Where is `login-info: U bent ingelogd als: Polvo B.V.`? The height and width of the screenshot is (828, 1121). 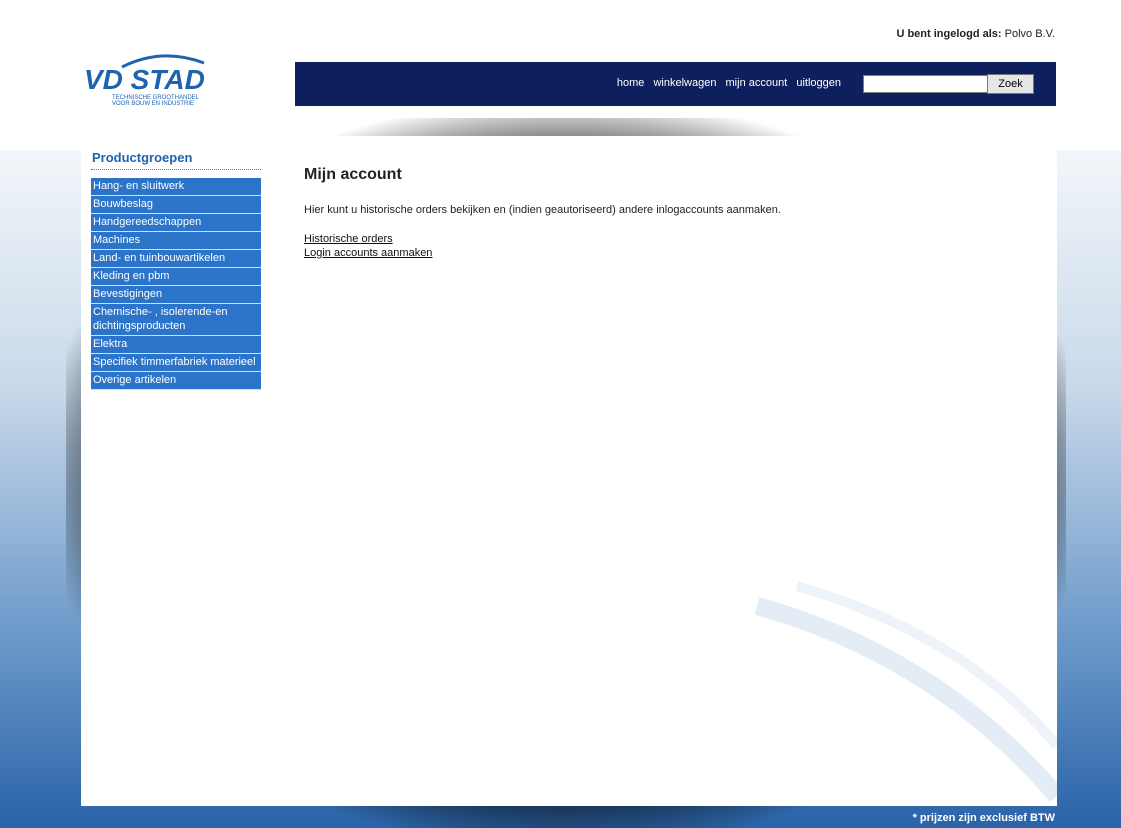
login-info: U bent ingelogd als: Polvo B.V. is located at coordinates (975, 34).